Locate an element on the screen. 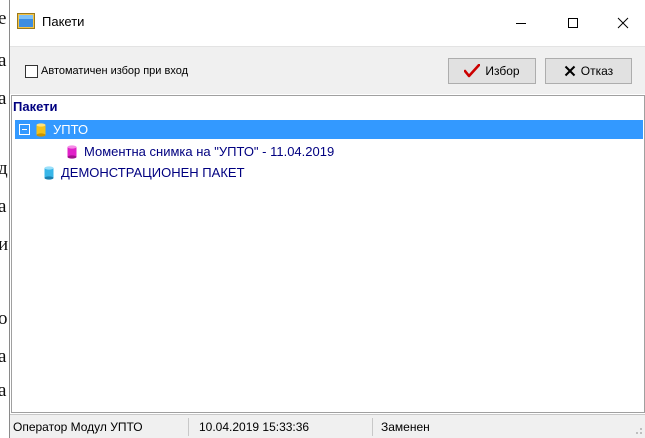 The height and width of the screenshot is (438, 645). select-button-label: Избор is located at coordinates (502, 71).